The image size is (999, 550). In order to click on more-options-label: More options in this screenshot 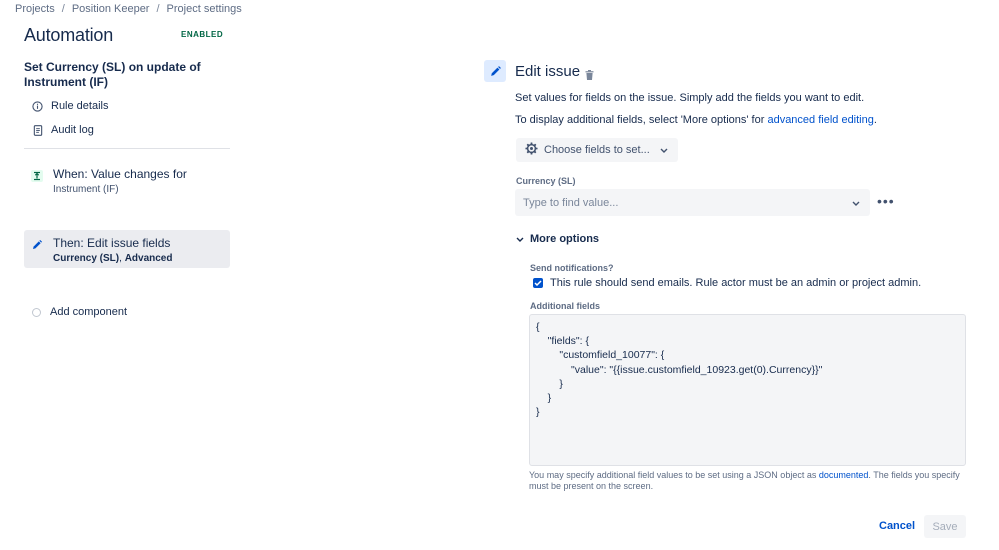, I will do `click(565, 239)`.